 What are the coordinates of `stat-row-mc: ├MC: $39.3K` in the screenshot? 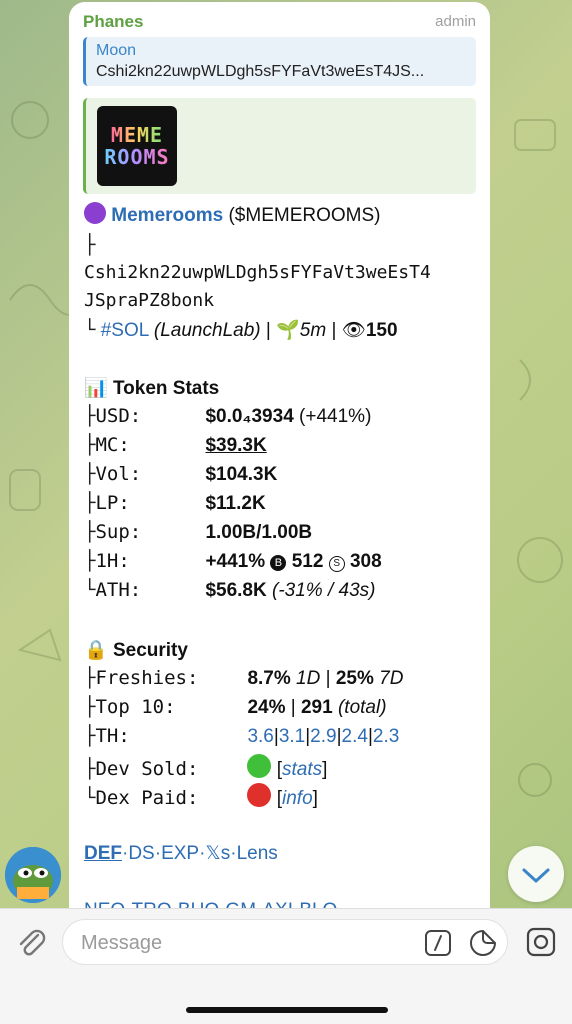 It's located at (175, 445).